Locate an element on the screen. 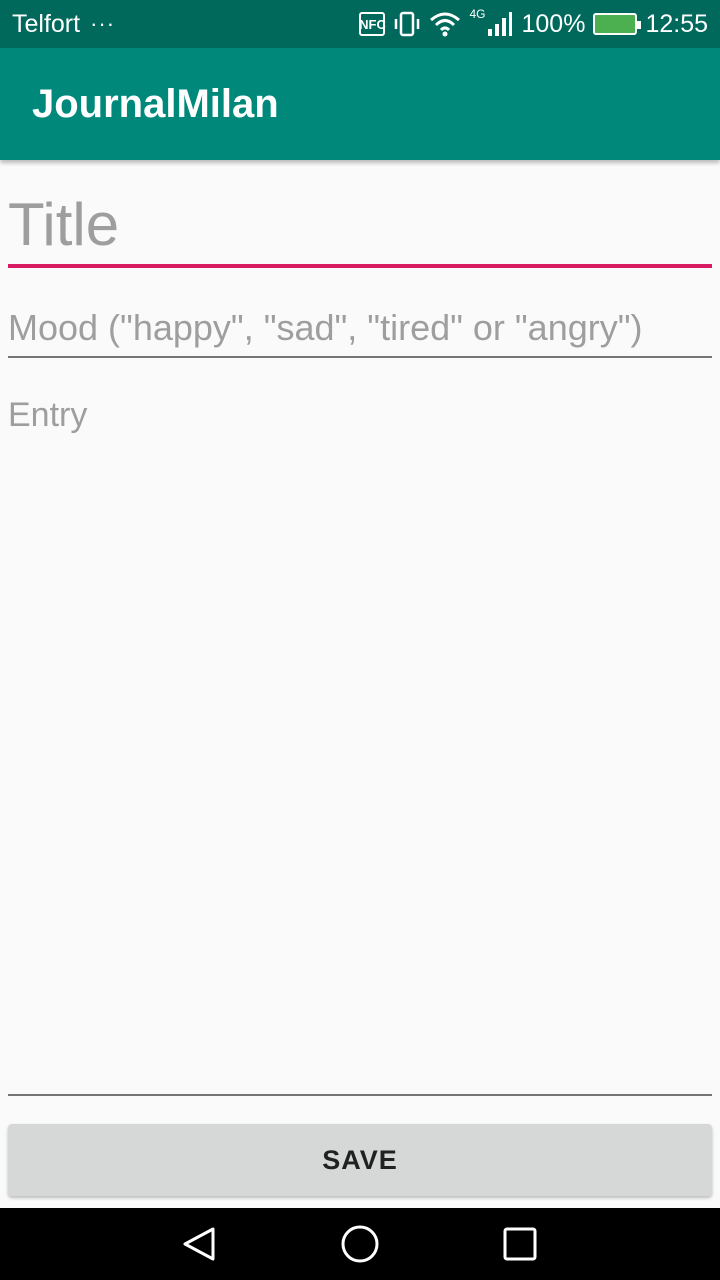  home-icon is located at coordinates (360, 1244).